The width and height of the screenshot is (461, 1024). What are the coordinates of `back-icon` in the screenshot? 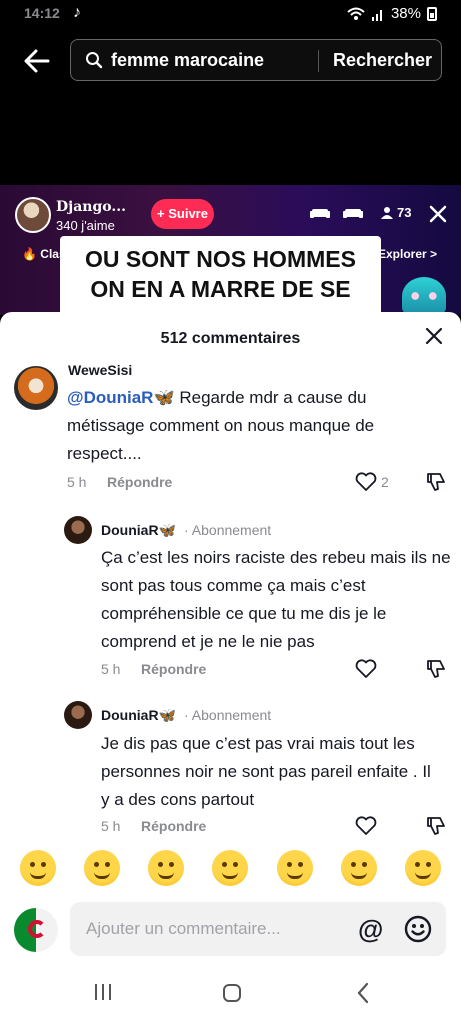 It's located at (363, 993).